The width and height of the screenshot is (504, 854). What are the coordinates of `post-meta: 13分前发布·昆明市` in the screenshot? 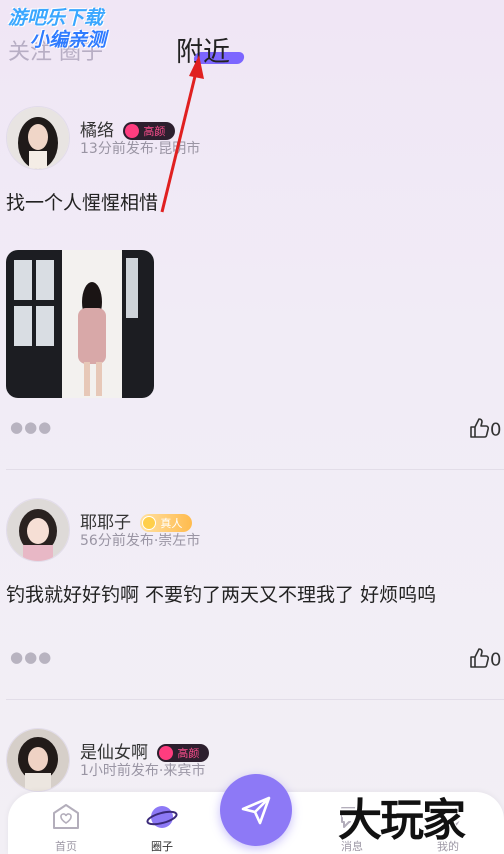 It's located at (140, 149).